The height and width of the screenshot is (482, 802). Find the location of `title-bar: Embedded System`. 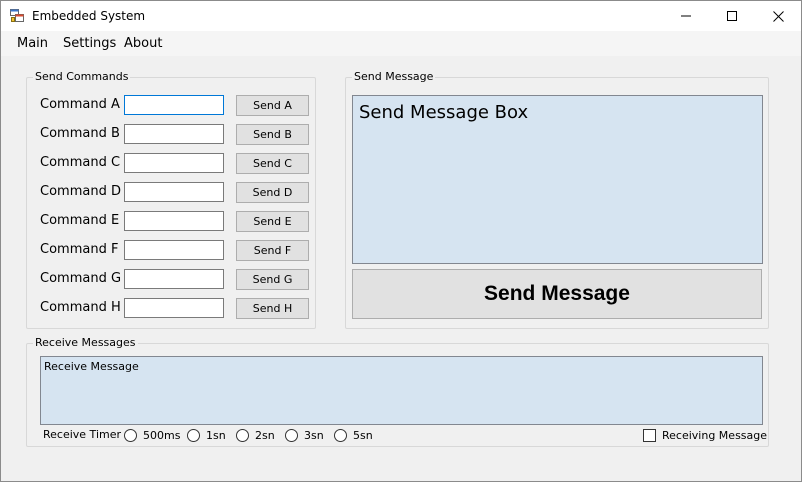

title-bar: Embedded System is located at coordinates (401, 16).